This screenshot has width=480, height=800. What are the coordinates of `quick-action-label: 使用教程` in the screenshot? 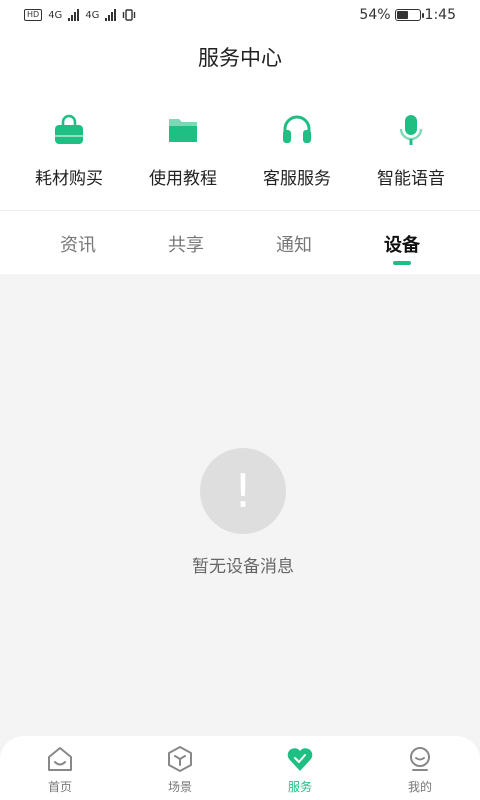 It's located at (183, 179).